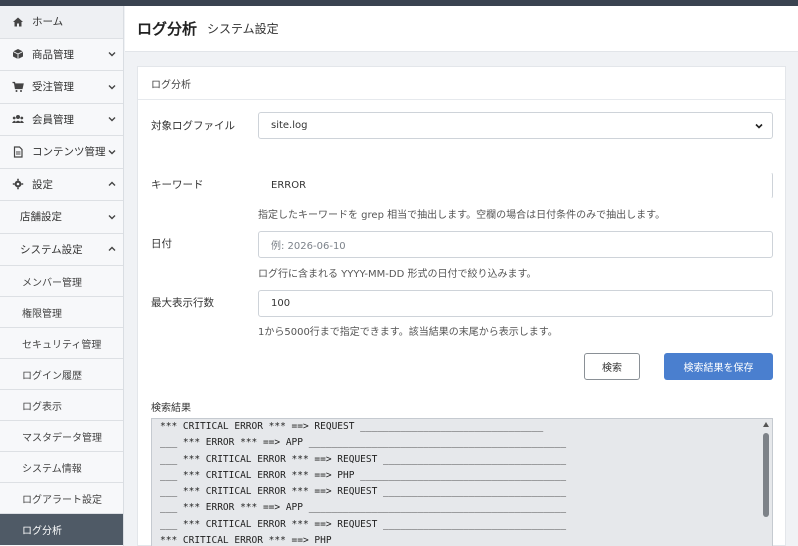 The image size is (798, 546). I want to click on document-icon, so click(18, 152).